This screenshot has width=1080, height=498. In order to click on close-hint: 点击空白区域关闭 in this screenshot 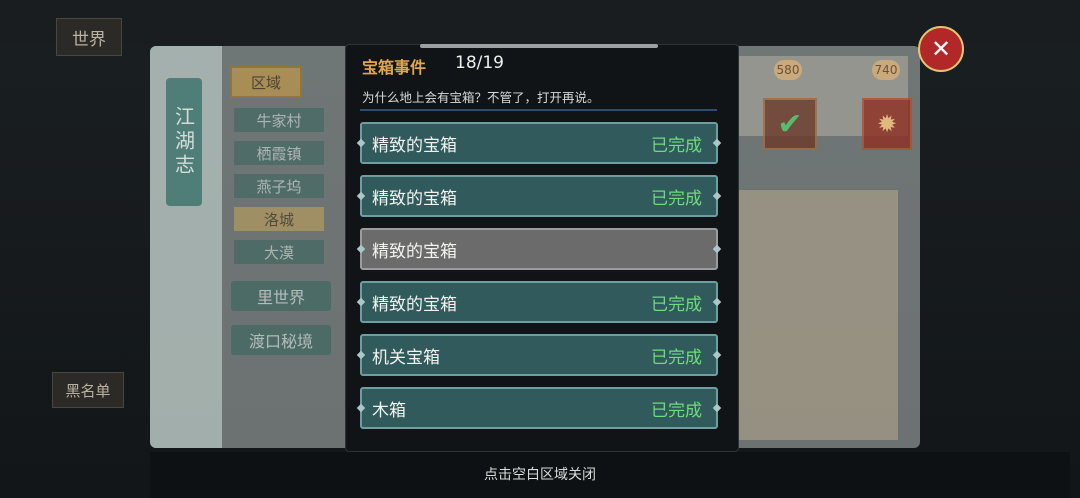, I will do `click(540, 475)`.